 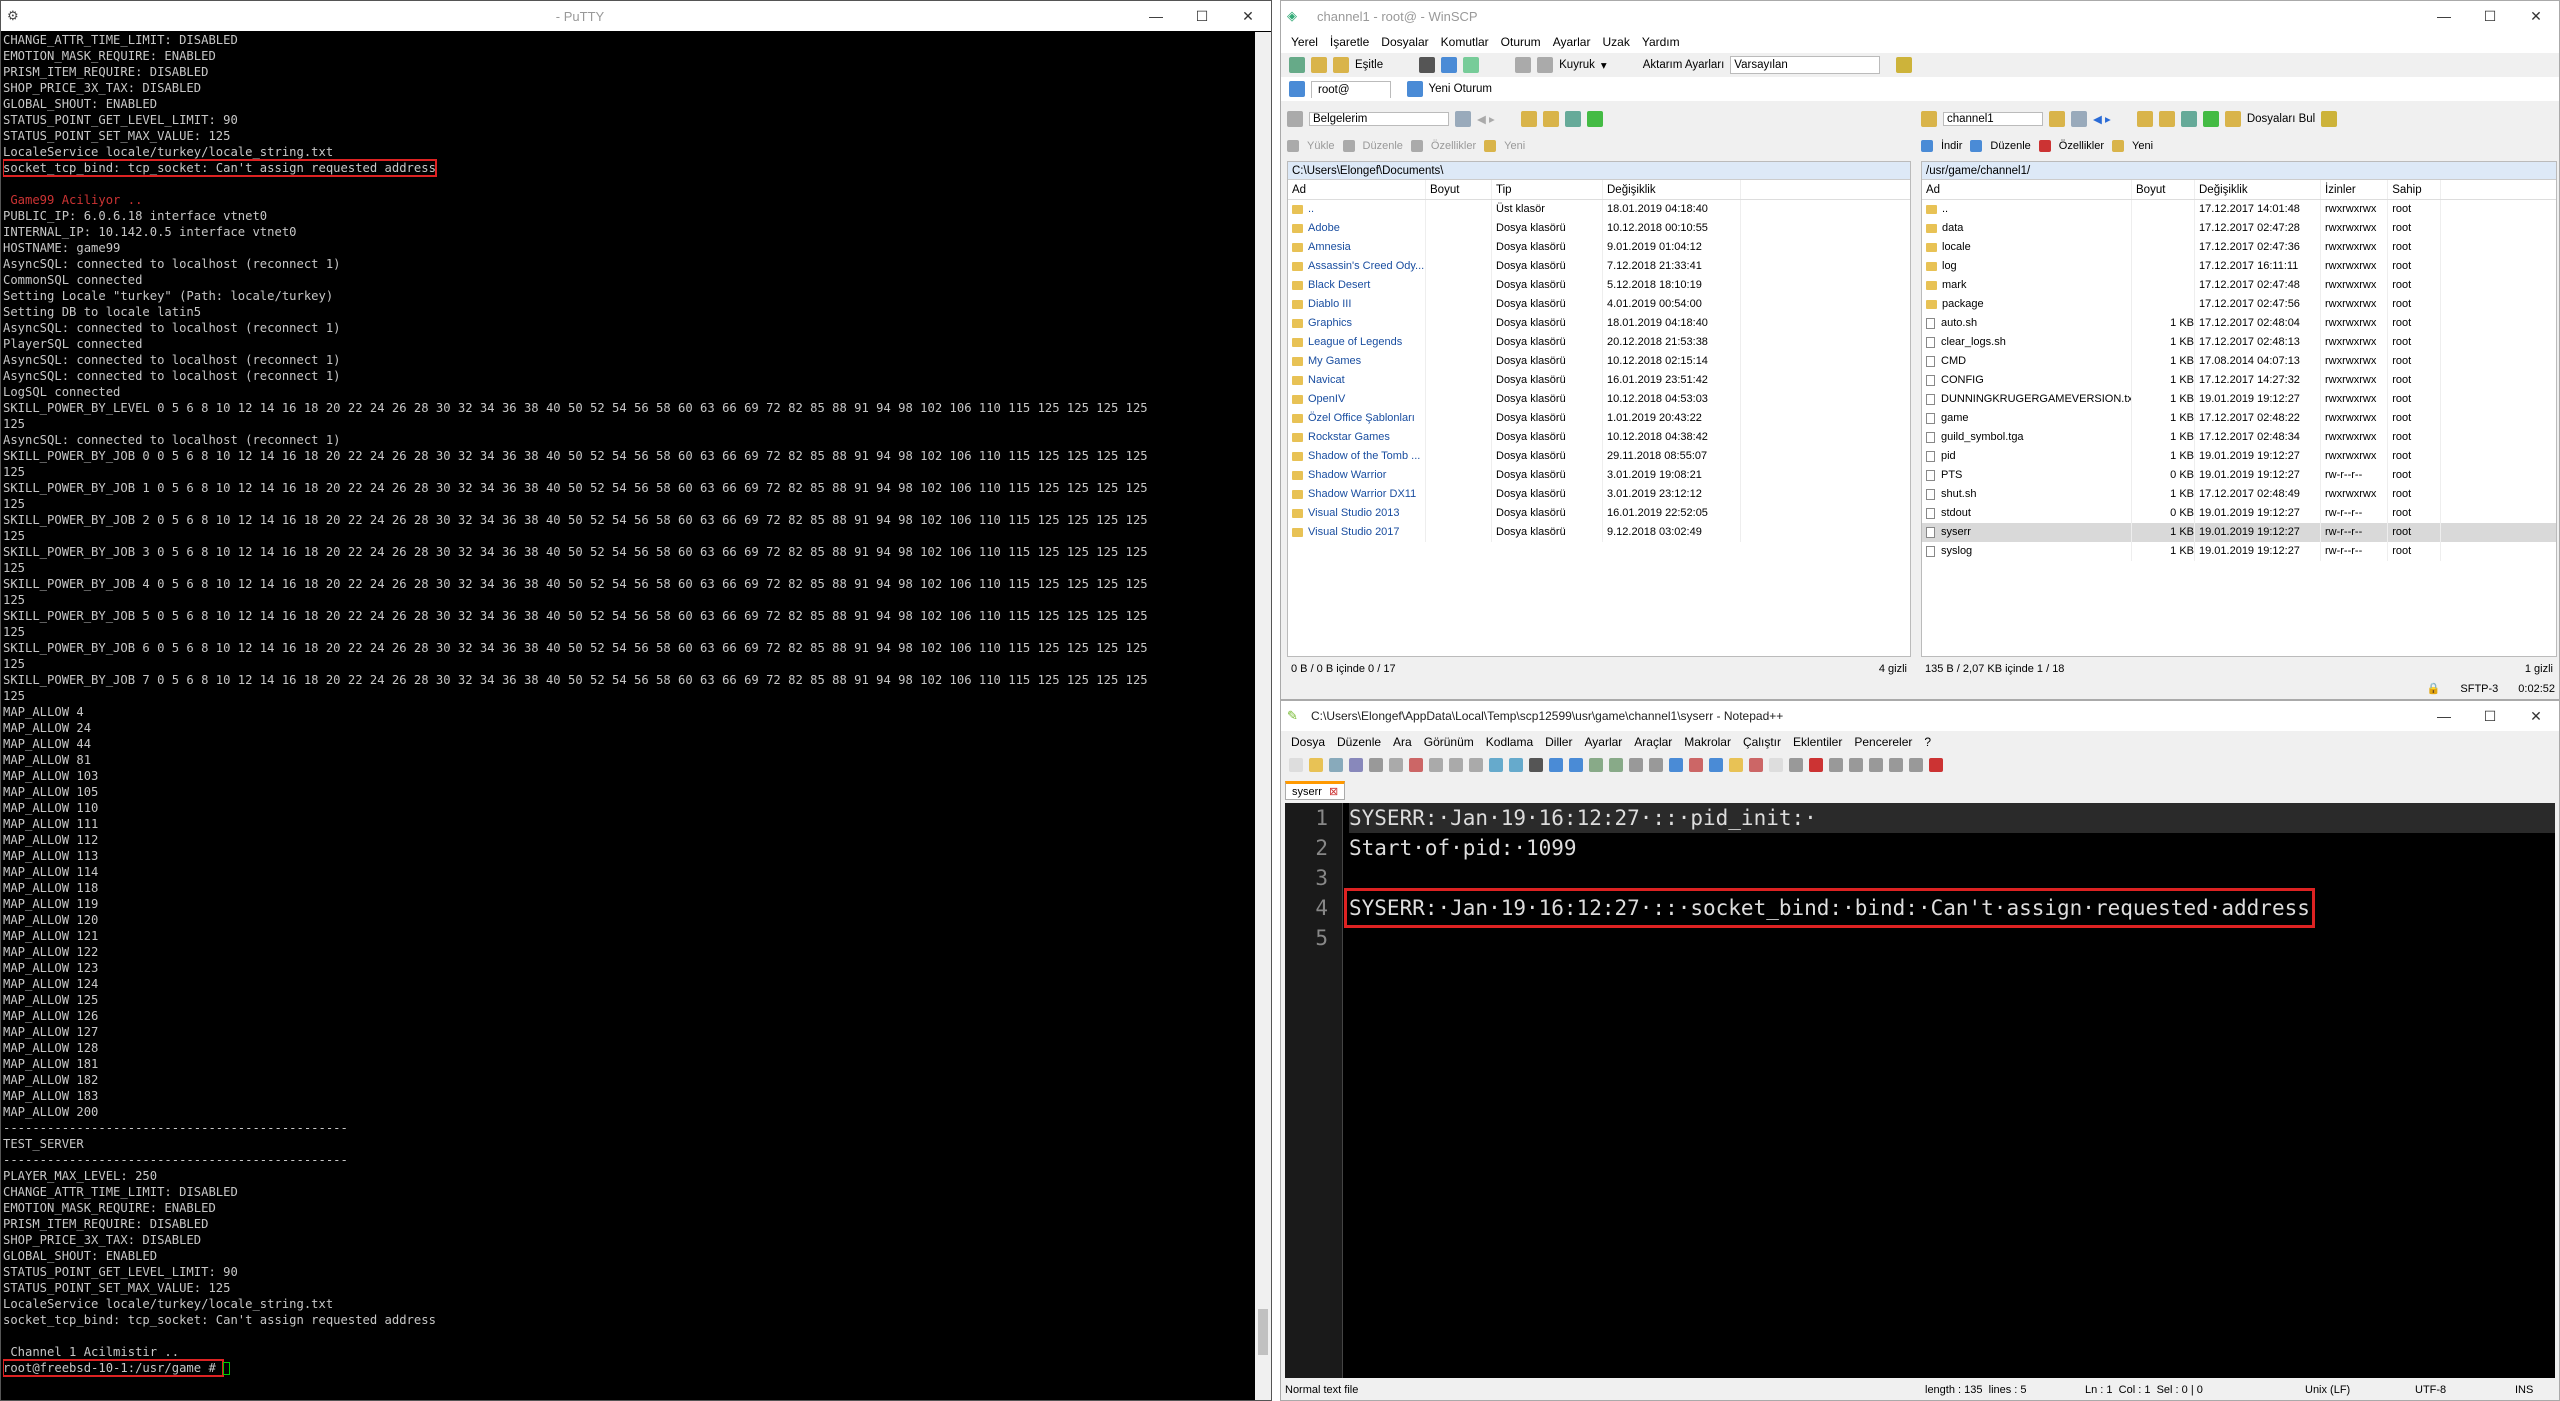 What do you see at coordinates (2239, 266) in the screenshot?
I see `list-item: log 17.12.2017 16:11:11 rwxrwxrwx root` at bounding box center [2239, 266].